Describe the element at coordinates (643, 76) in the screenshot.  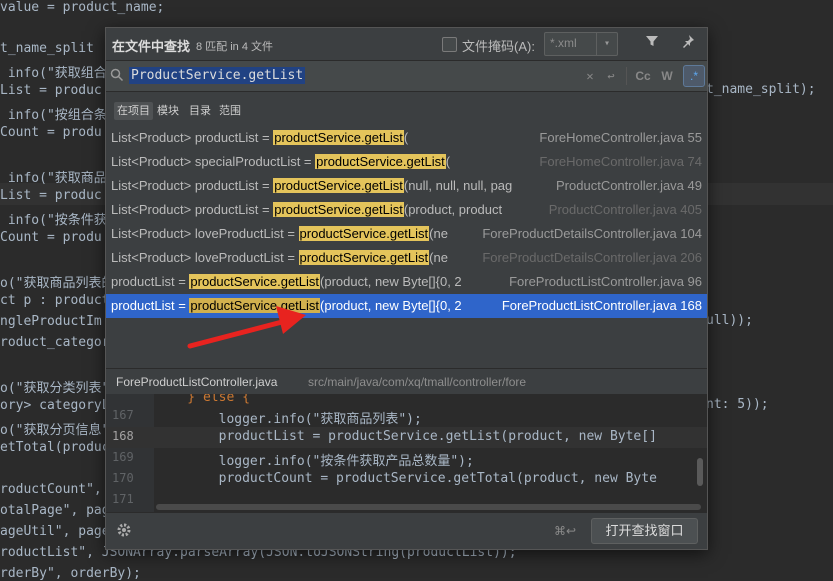
I see `match-case-icon: Cc` at that location.